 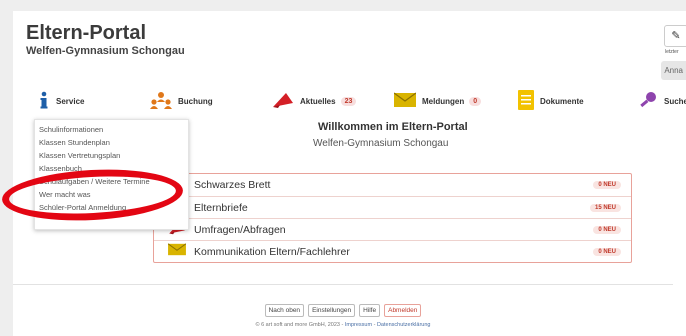 I want to click on meldungen-count-badge: 0, so click(x=475, y=101).